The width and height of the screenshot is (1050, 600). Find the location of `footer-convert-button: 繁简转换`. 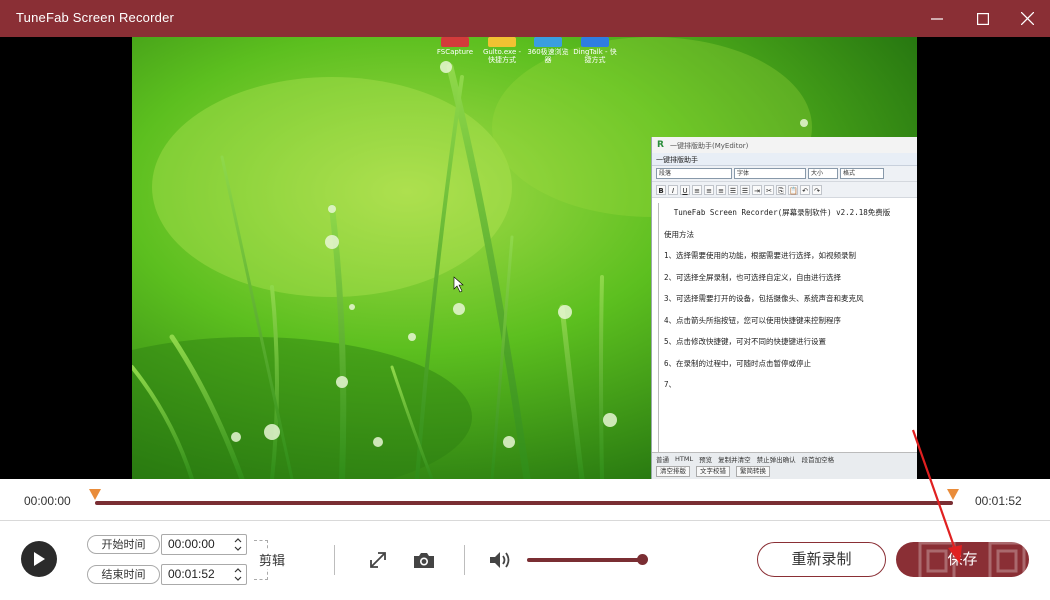

footer-convert-button: 繁简转换 is located at coordinates (753, 471).